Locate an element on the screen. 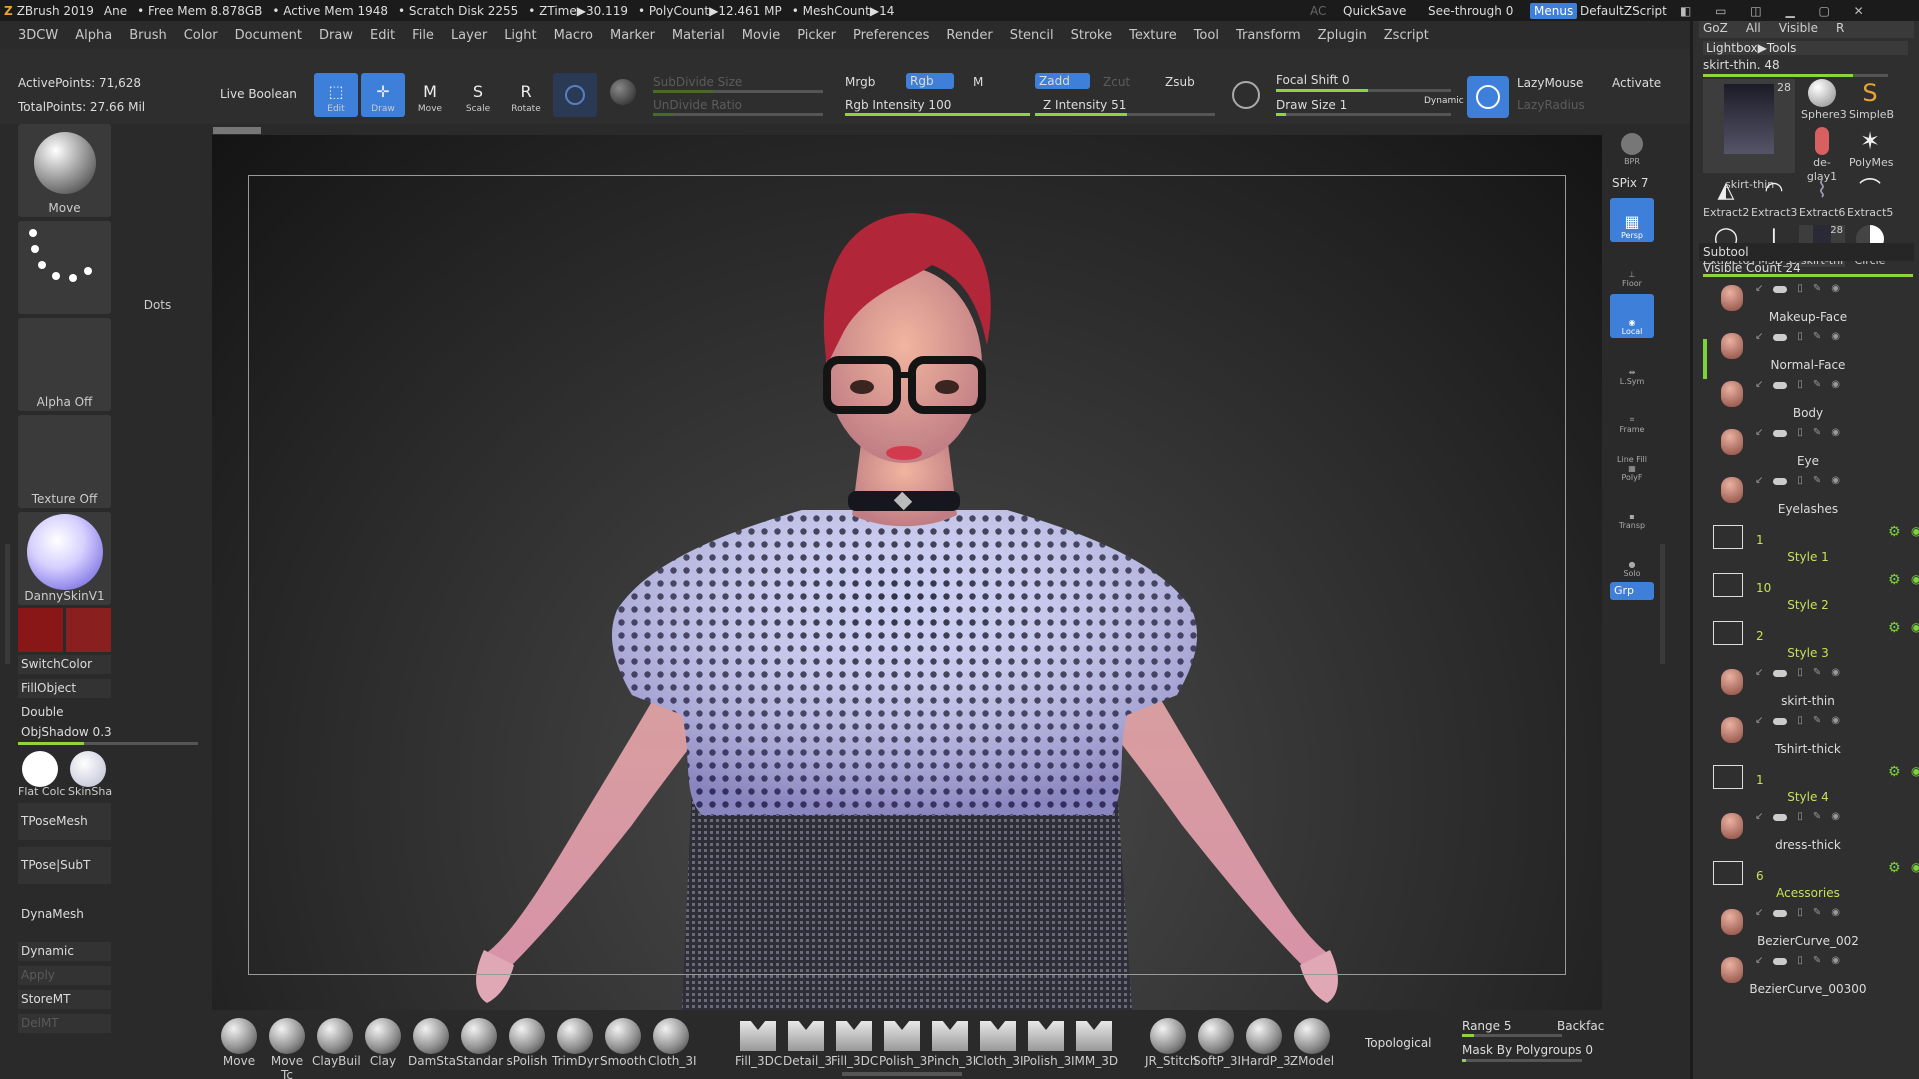 This screenshot has height=1079, width=1919. focal-shift-slider is located at coordinates (1363, 90).